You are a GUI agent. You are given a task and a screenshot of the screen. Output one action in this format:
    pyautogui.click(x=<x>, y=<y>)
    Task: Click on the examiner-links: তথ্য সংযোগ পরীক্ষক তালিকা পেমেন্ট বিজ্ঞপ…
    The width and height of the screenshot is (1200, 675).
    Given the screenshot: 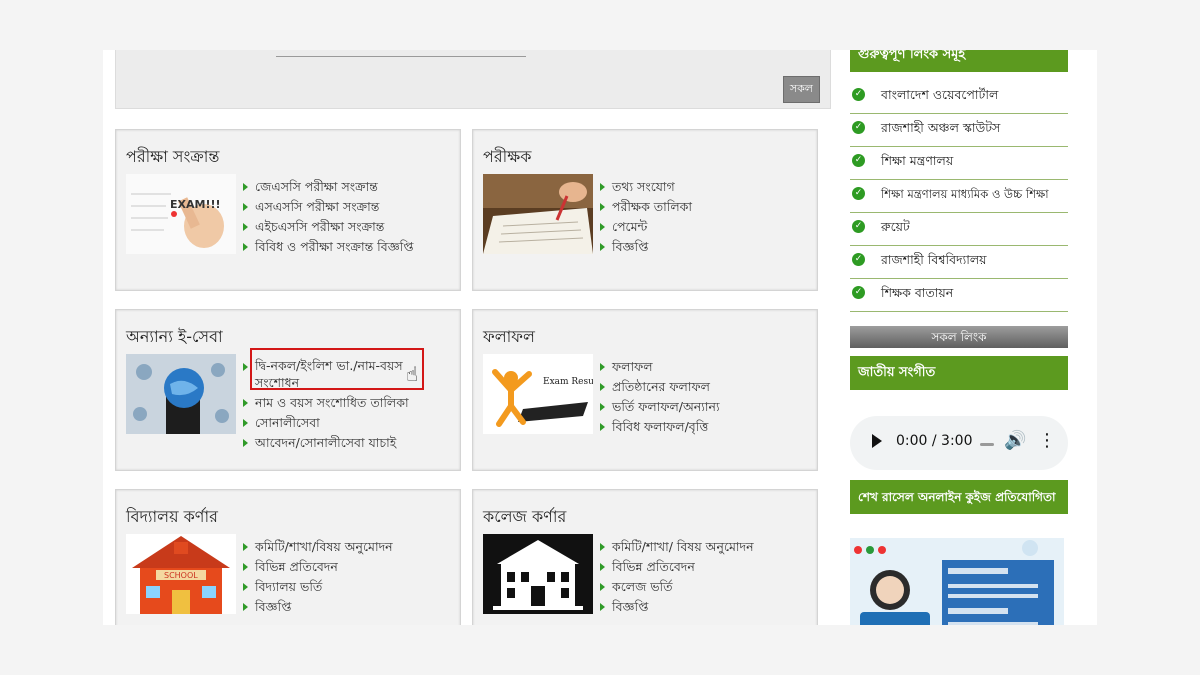 What is the action you would take?
    pyautogui.click(x=646, y=217)
    